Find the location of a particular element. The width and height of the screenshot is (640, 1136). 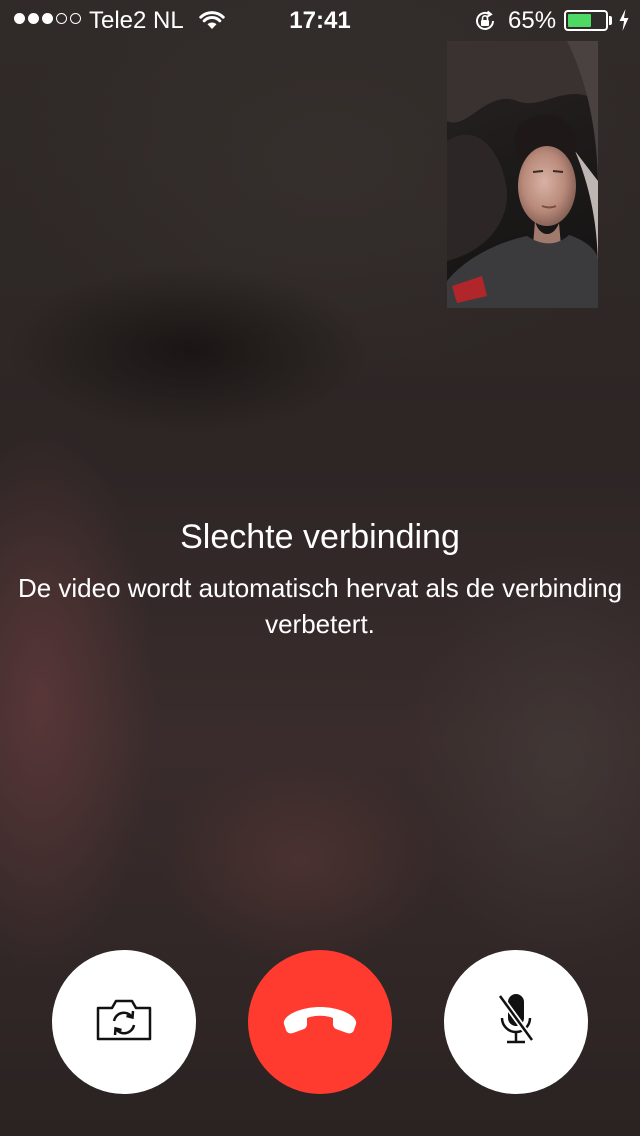

phone-hangup-icon is located at coordinates (320, 1022).